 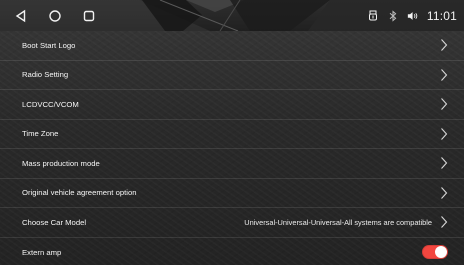 I want to click on setting-row-original-vehicle-agreement-option: Original vehicle agreement option, so click(x=232, y=193).